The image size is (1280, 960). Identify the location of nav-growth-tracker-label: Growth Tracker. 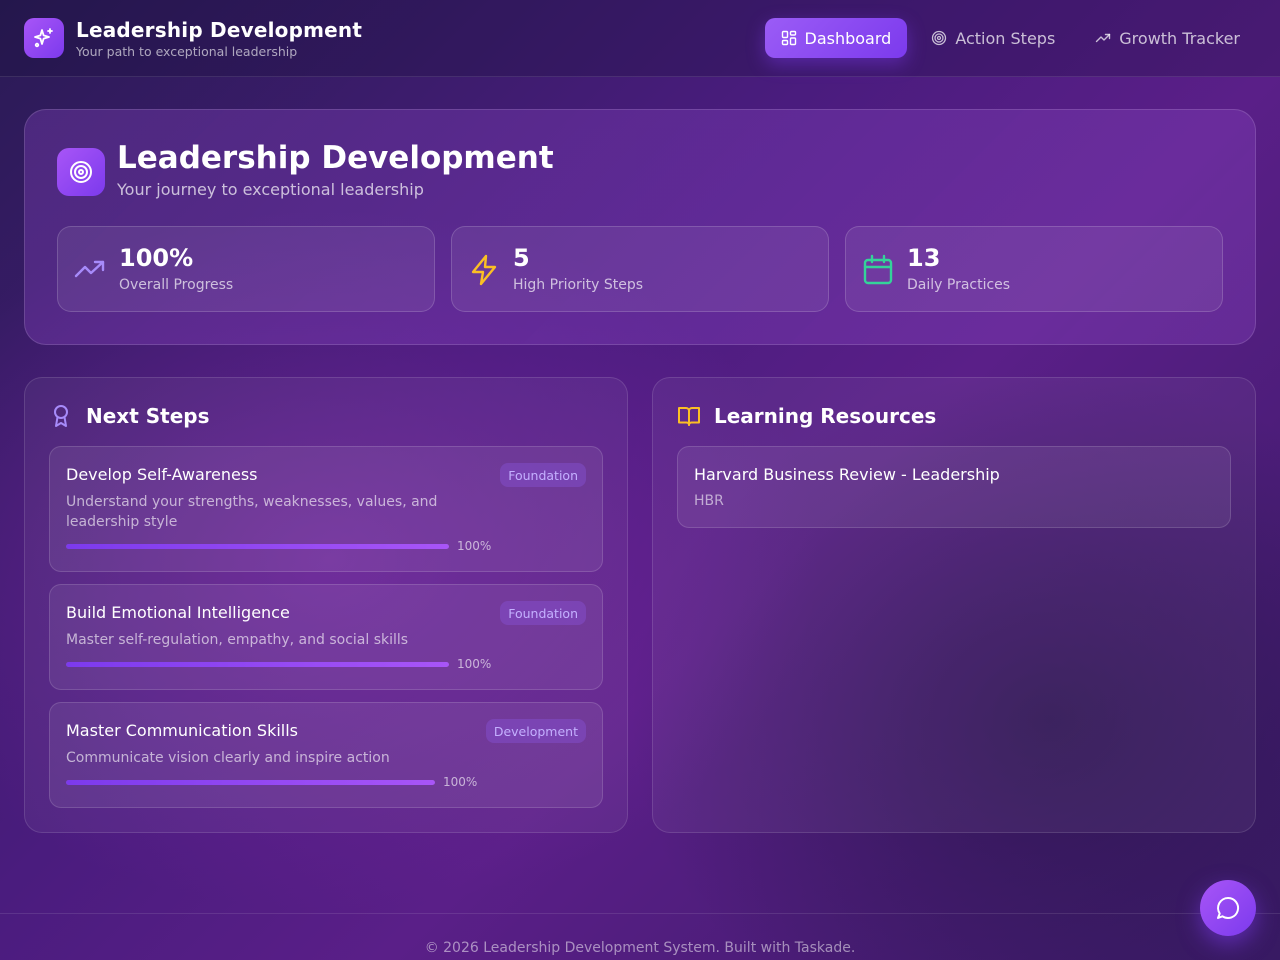
(1179, 38).